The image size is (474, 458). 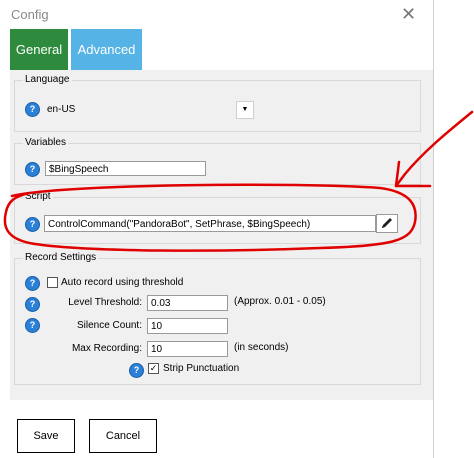 I want to click on max-recording-field: 10, so click(x=187, y=349).